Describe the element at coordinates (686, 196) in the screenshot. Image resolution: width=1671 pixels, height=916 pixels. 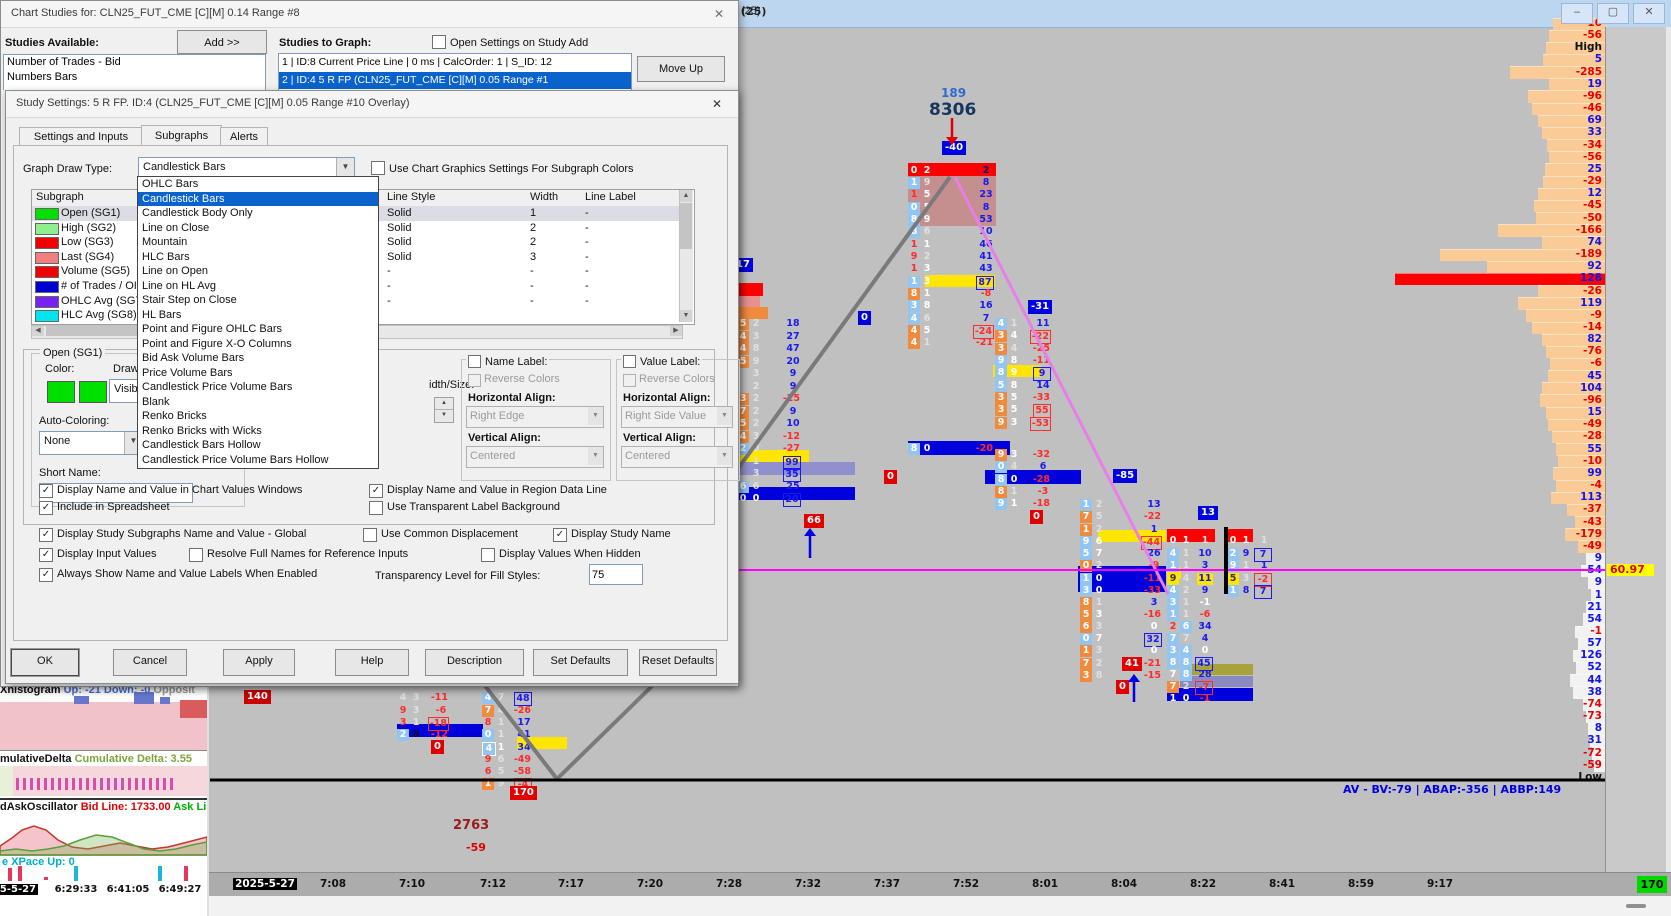
I see `scroll-up-arrow-icon: ▲` at that location.